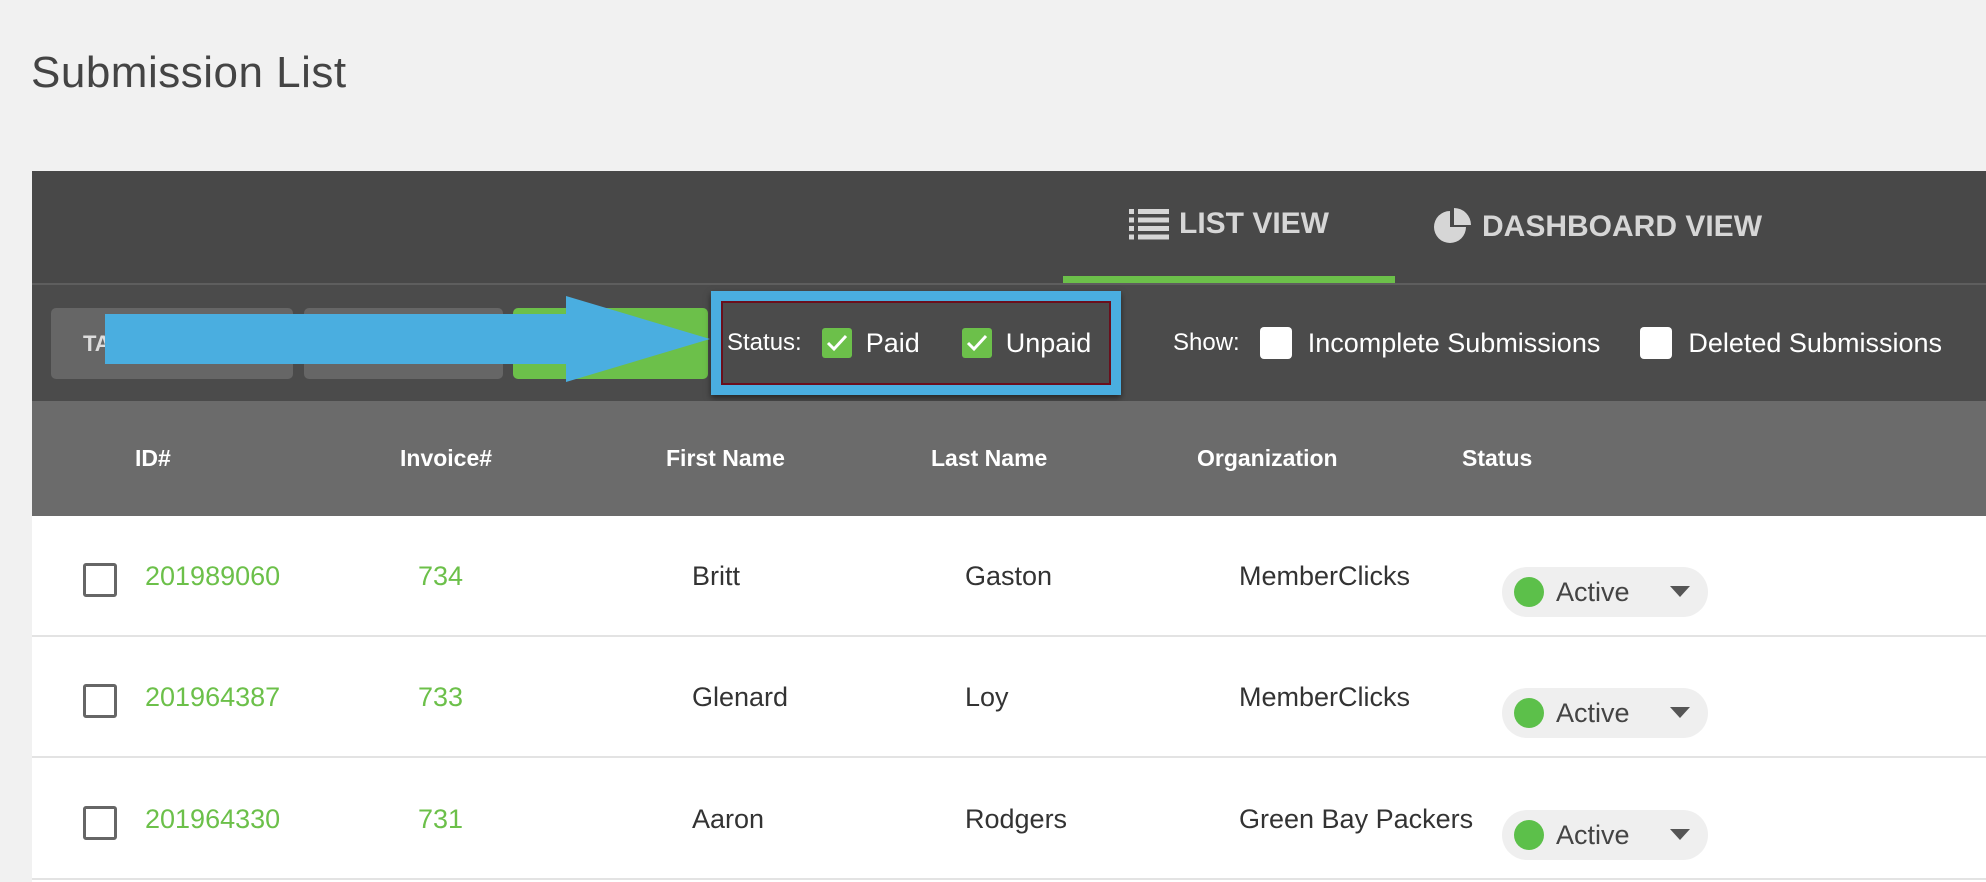  What do you see at coordinates (1497, 458) in the screenshot?
I see `column-header-status: Status` at bounding box center [1497, 458].